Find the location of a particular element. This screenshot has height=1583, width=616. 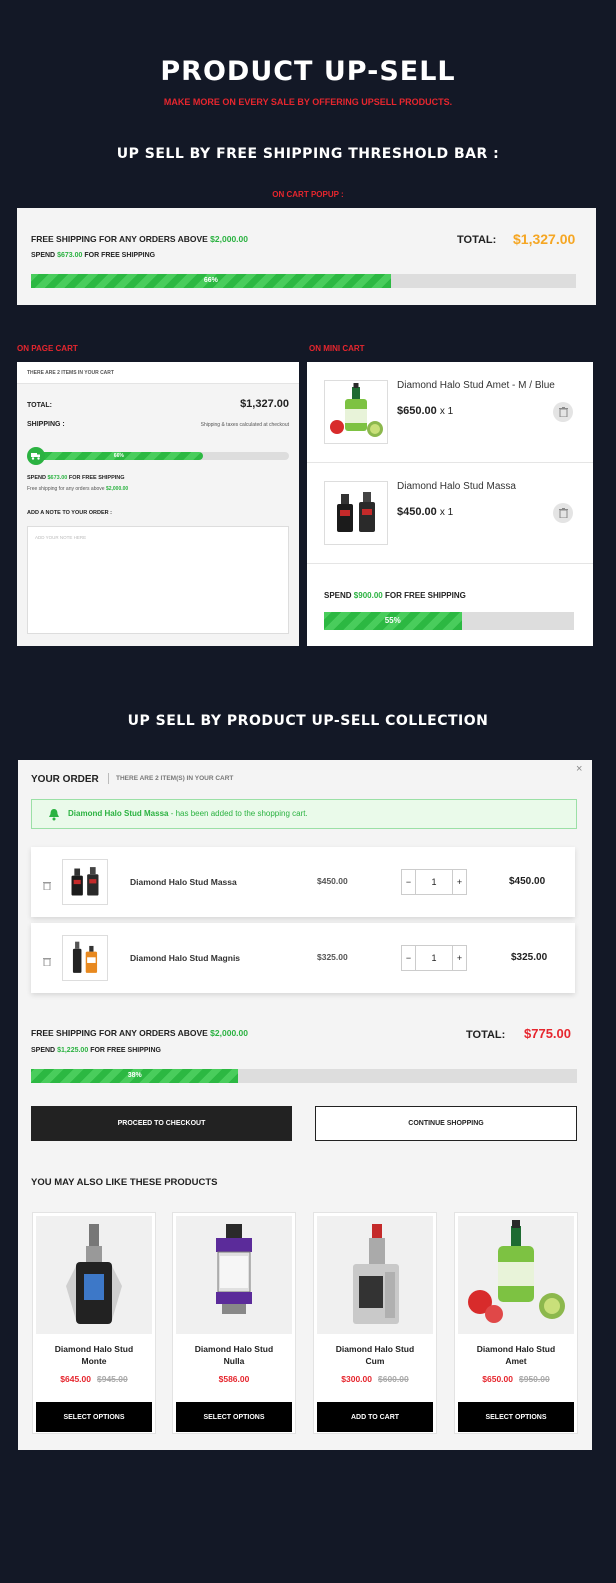

product-prices: $650.00 $950.00 is located at coordinates (516, 1379).